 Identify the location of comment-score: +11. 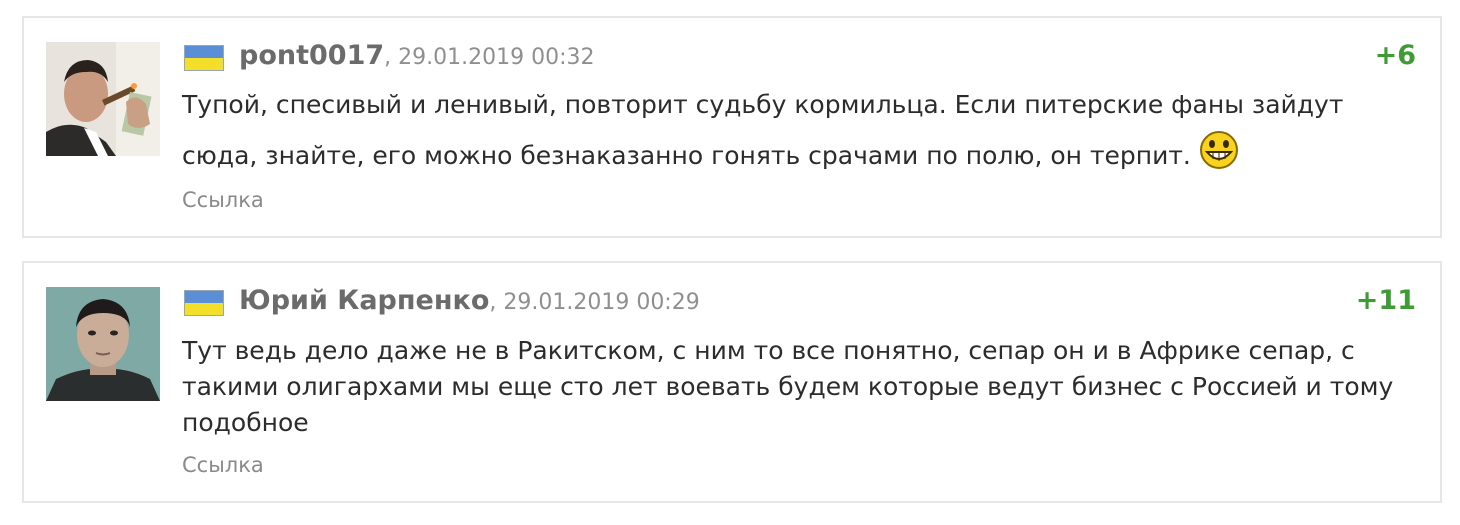
(1385, 300).